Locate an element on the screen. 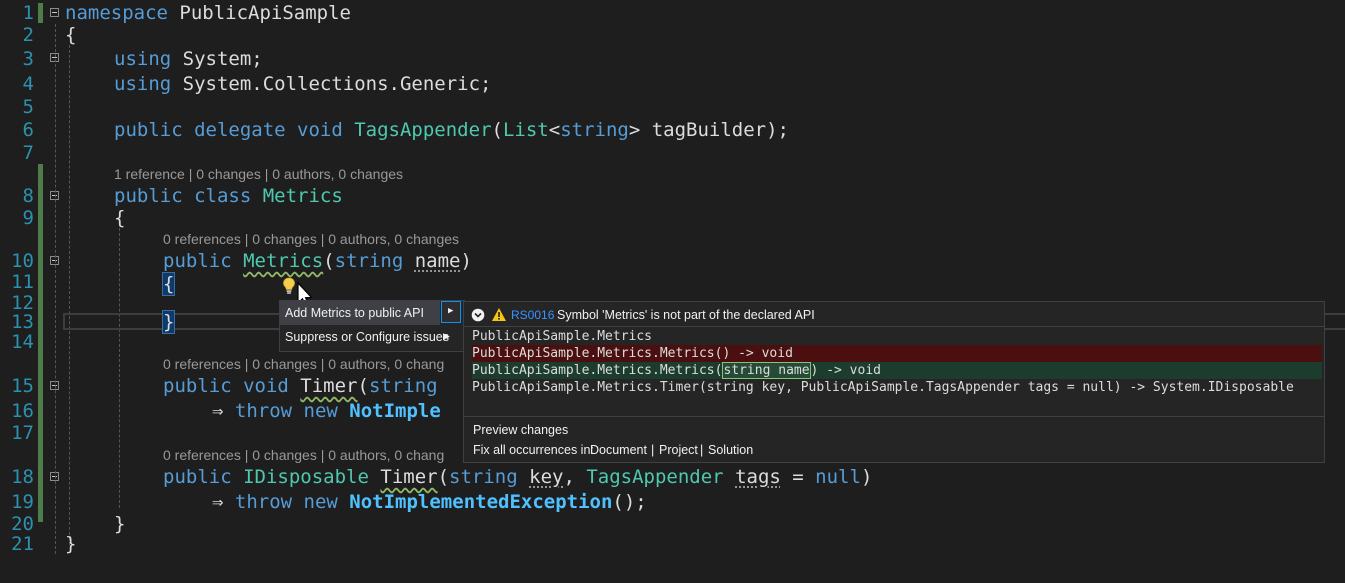 This screenshot has width=1345, height=583. fix-document-link: Document is located at coordinates (618, 450).